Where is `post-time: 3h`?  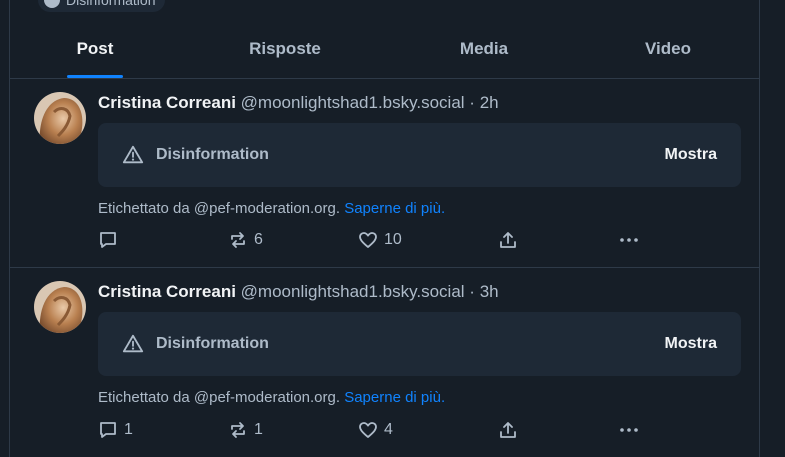
post-time: 3h is located at coordinates (489, 291).